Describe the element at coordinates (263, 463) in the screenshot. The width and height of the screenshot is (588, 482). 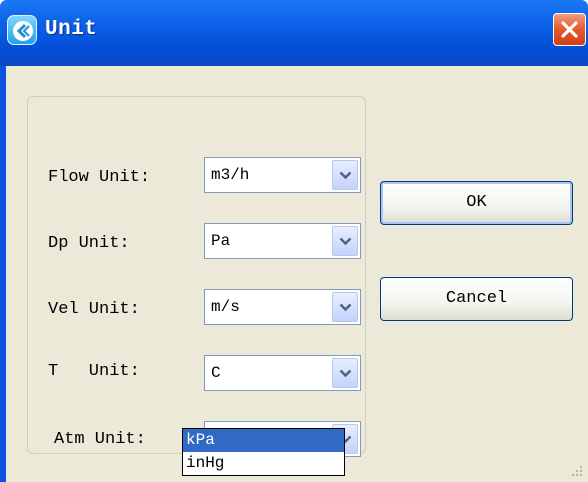
I see `dropdown-option-inhg: inHg` at that location.